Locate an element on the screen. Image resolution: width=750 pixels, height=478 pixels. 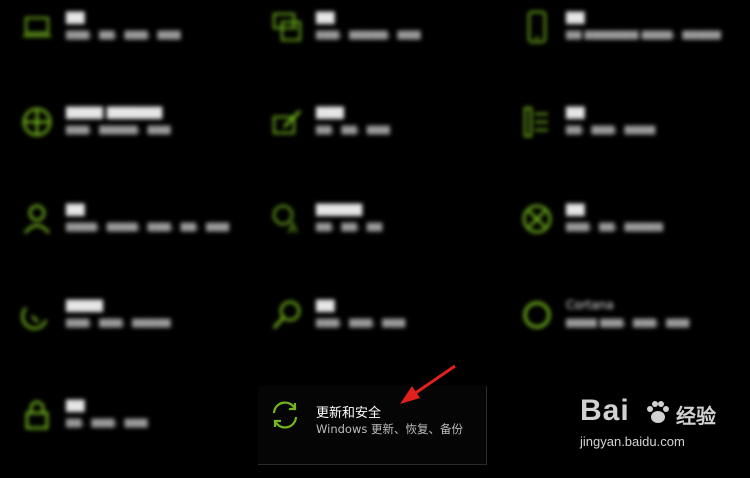
tile-cortana: Cortana ▆▆▆▆ ▆▆▆、▆▆▆、▆▆▆ is located at coordinates (630, 328).